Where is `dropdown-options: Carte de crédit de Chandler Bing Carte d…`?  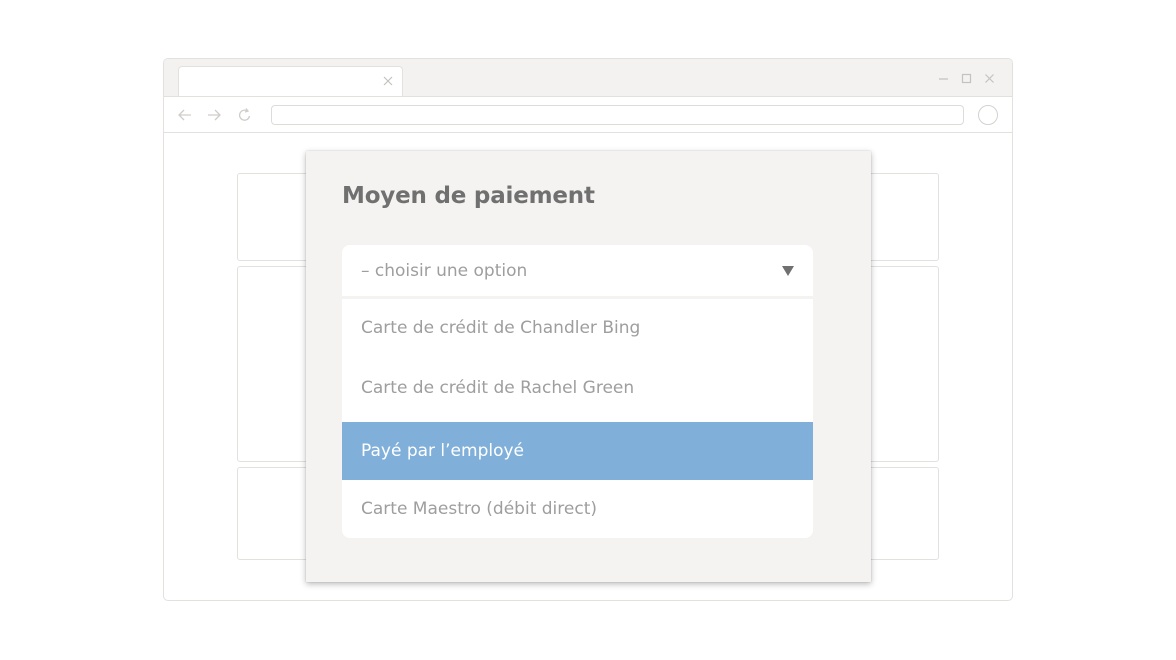
dropdown-options: Carte de crédit de Chandler Bing Carte d… is located at coordinates (577, 418).